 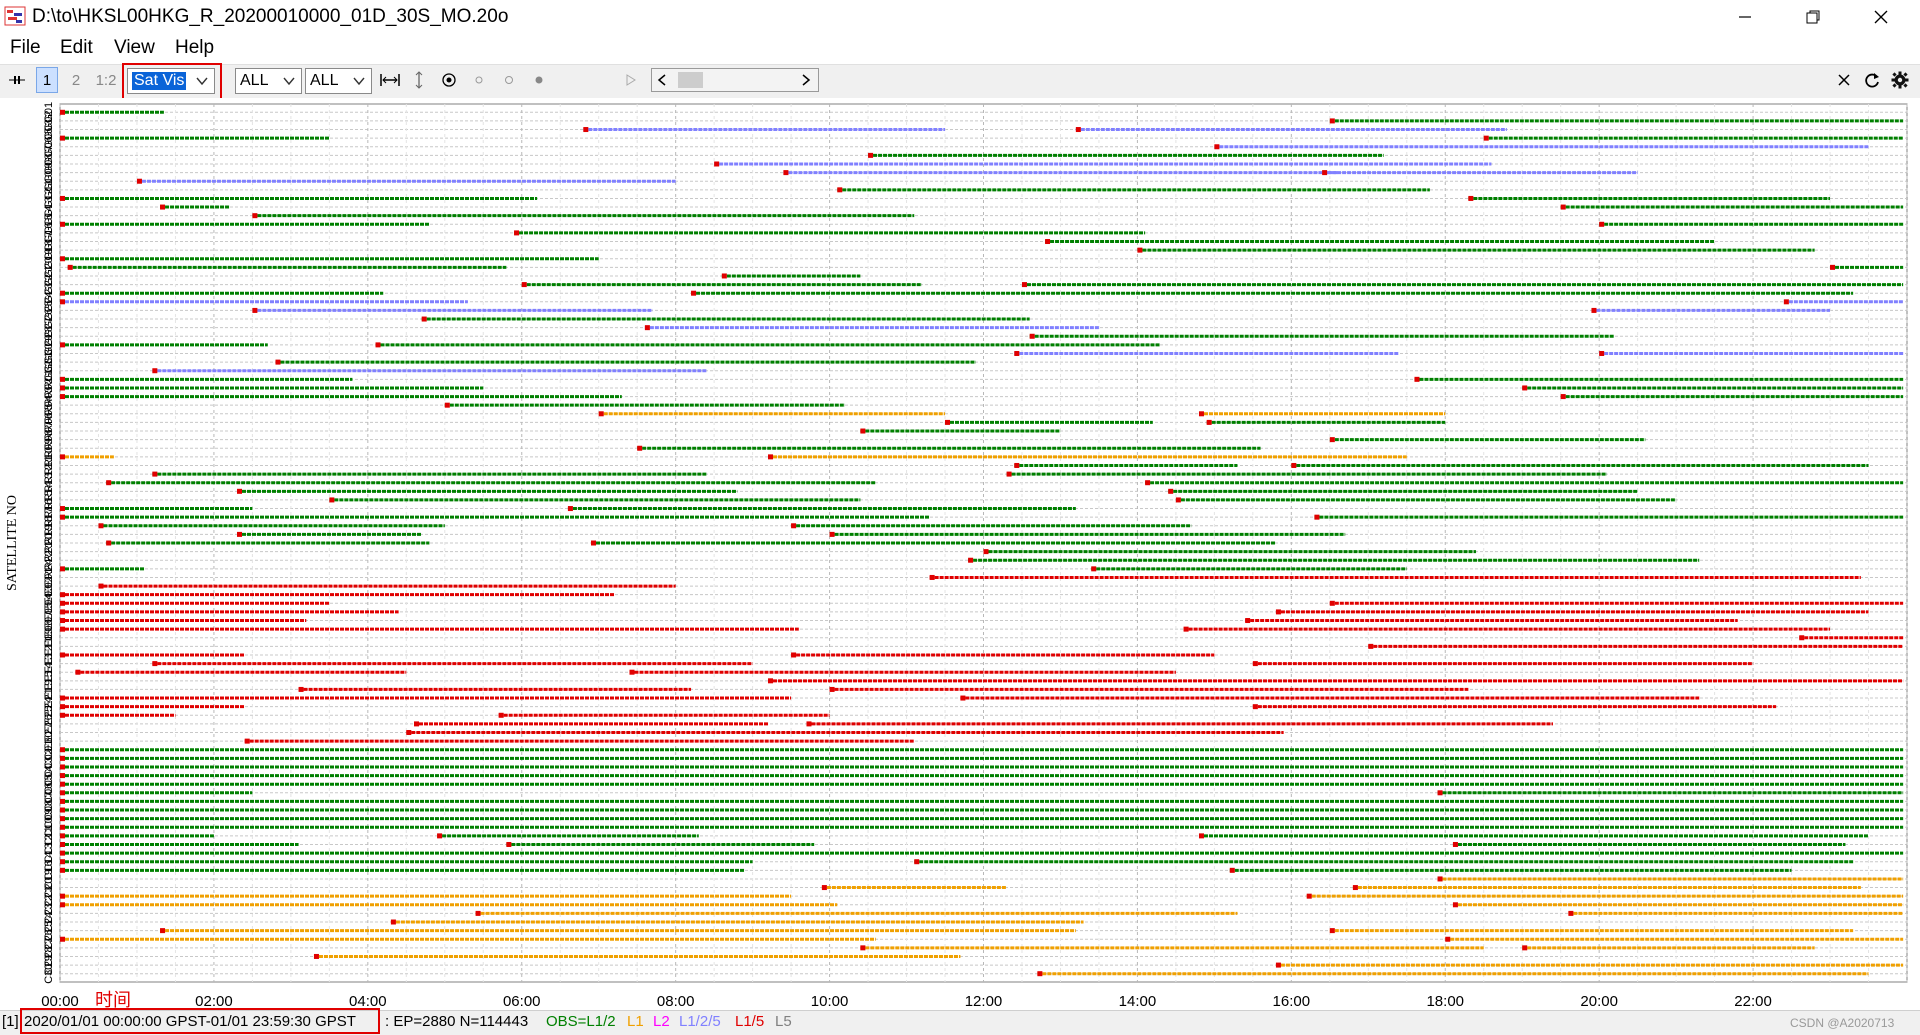 What do you see at coordinates (735, 80) in the screenshot?
I see `time-scrollbar` at bounding box center [735, 80].